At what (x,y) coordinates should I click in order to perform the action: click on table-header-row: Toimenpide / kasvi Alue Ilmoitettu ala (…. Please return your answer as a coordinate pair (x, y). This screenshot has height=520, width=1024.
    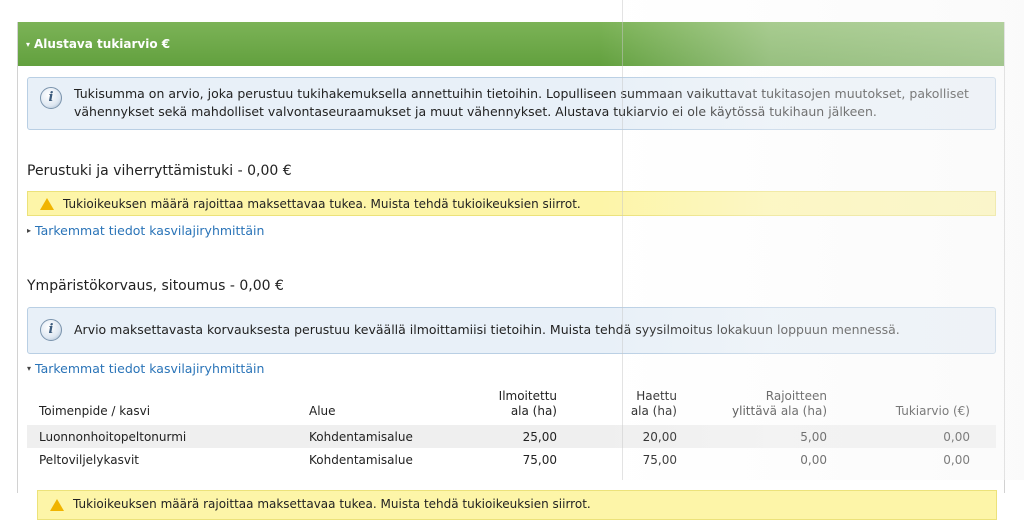
    Looking at the image, I should click on (511, 404).